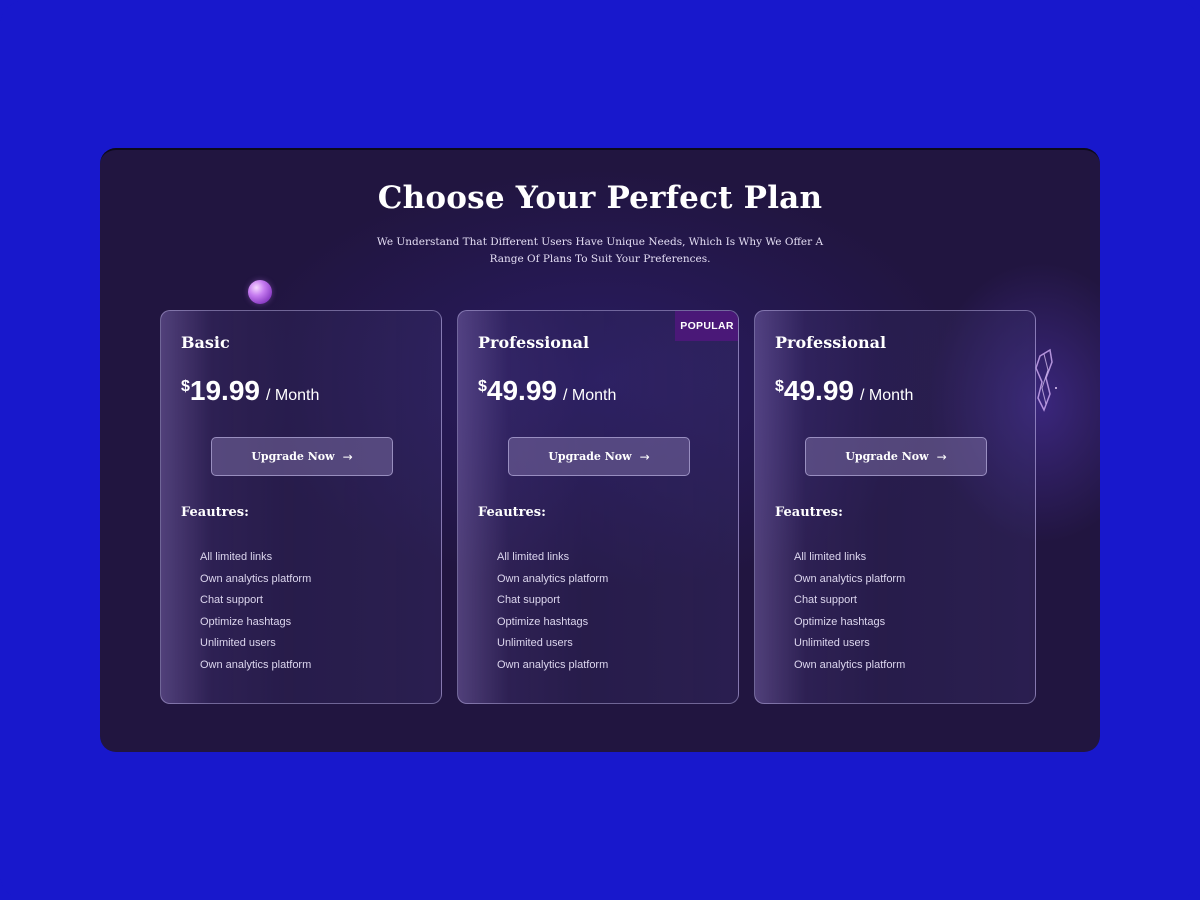 Image resolution: width=1200 pixels, height=900 pixels. What do you see at coordinates (224, 390) in the screenshot?
I see `price-amount: 19.99` at bounding box center [224, 390].